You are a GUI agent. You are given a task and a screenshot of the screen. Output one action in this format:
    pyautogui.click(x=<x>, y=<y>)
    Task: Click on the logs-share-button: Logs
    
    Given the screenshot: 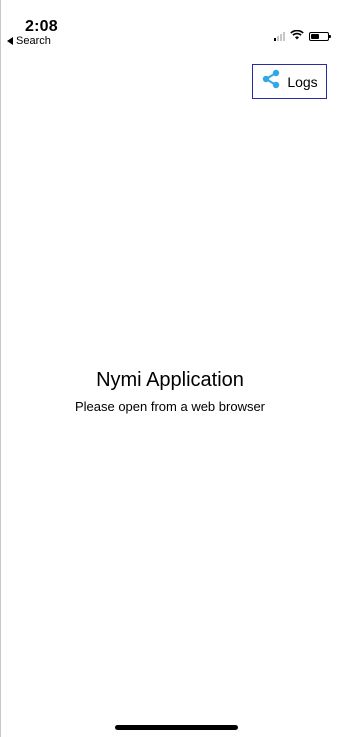 What is the action you would take?
    pyautogui.click(x=289, y=81)
    